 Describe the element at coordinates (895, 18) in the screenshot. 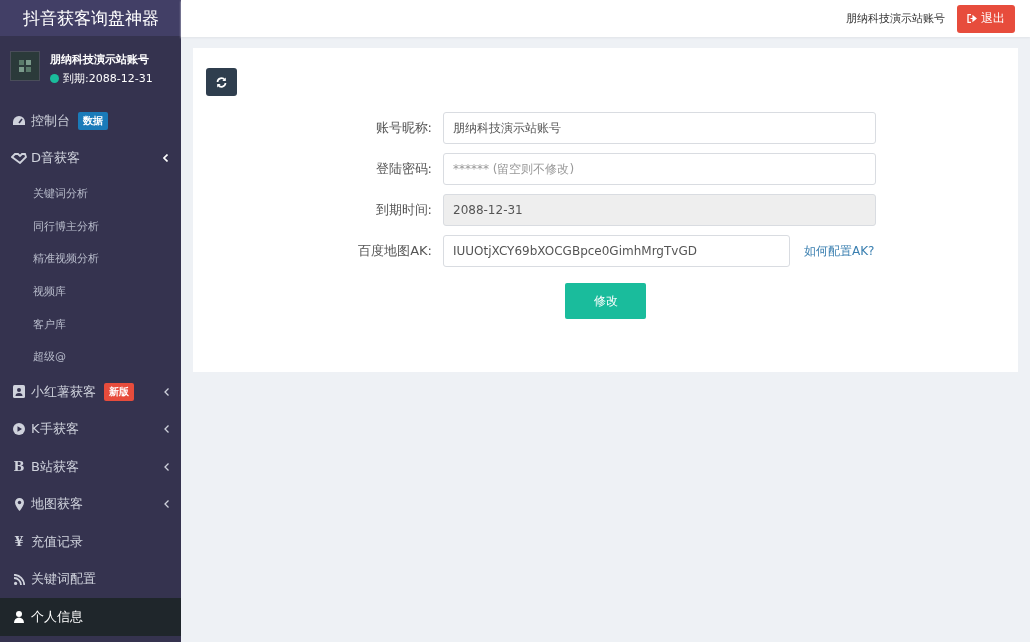

I see `username: 朋纳科技演示站账号` at that location.